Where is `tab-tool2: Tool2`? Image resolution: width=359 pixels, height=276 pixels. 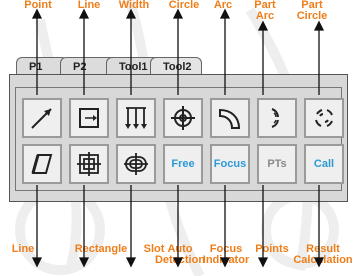 tab-tool2: Tool2 is located at coordinates (176, 66).